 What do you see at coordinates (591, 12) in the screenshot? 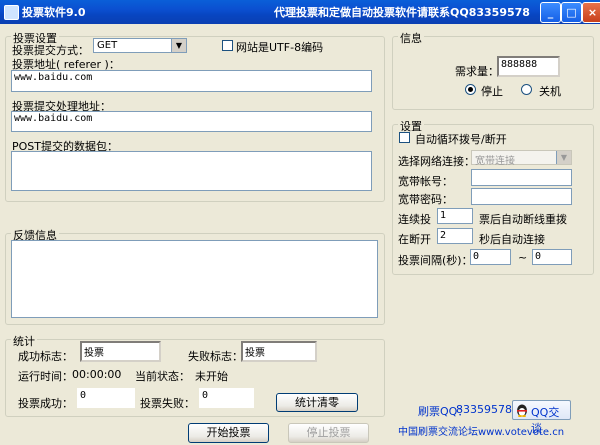
I see `close-button: ×` at bounding box center [591, 12].